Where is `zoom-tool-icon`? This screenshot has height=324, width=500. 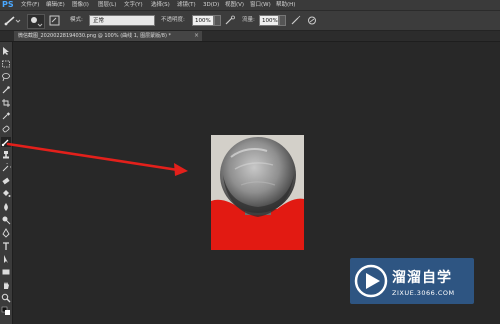
zoom-tool-icon is located at coordinates (6, 298).